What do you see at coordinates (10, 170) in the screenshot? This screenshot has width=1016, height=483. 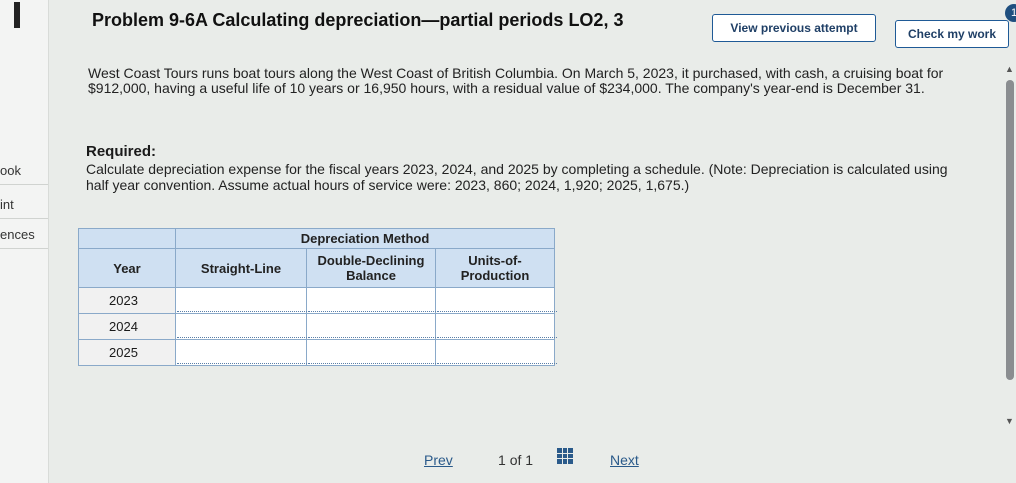 I see `sidebar-item-label: ook` at bounding box center [10, 170].